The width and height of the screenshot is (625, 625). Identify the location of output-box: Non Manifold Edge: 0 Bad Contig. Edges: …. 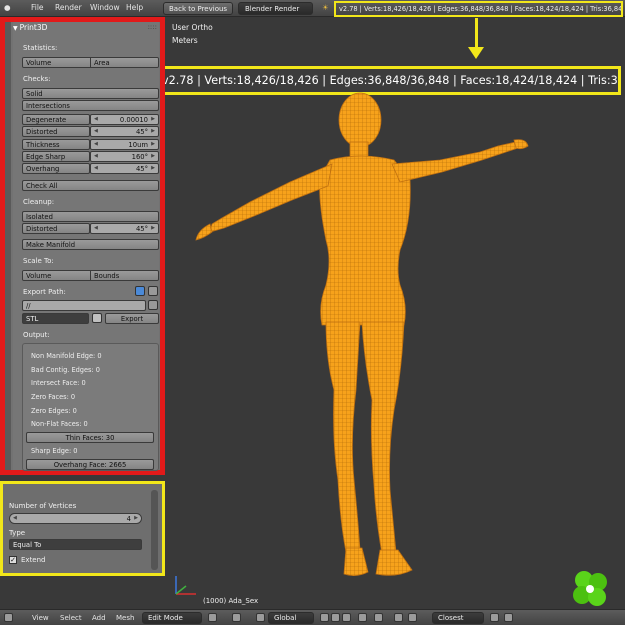
(90, 407).